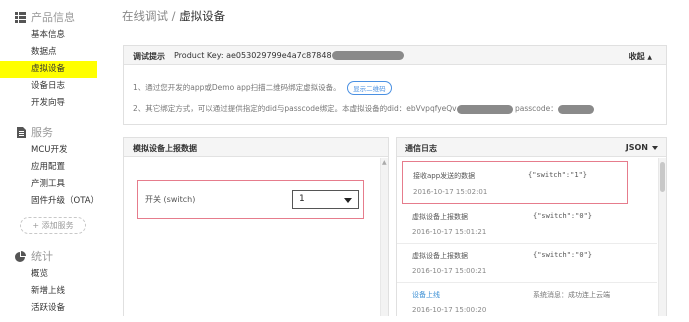  I want to click on debug-tip-title: 调试提示, so click(149, 56).